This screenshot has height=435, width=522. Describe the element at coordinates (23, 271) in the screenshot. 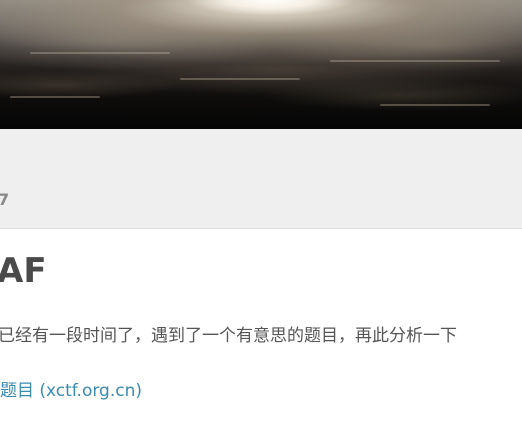

I see `post-title: AF` at that location.